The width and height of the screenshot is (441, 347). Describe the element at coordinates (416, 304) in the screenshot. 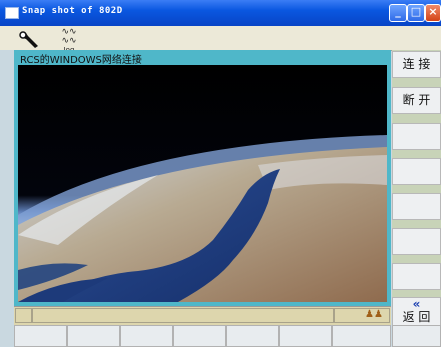

I see `double-chevron-left-icon: «` at that location.